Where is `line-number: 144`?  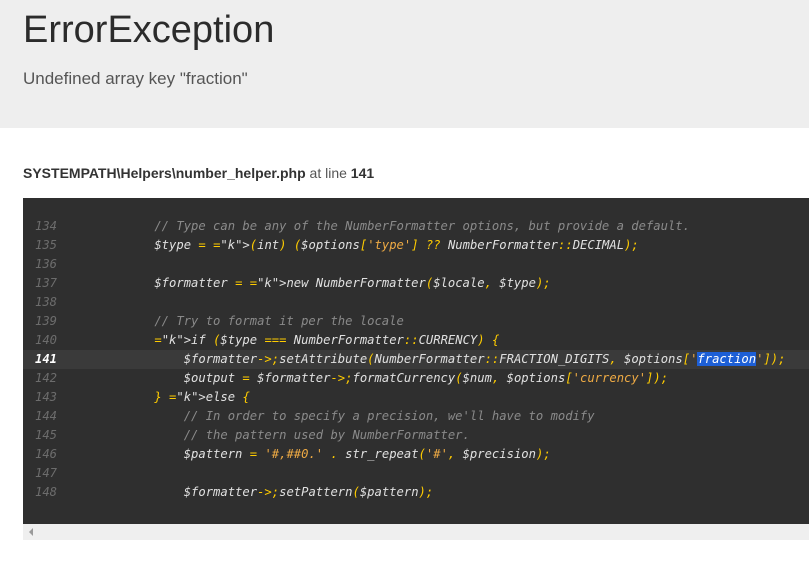 line-number: 144 is located at coordinates (46, 416).